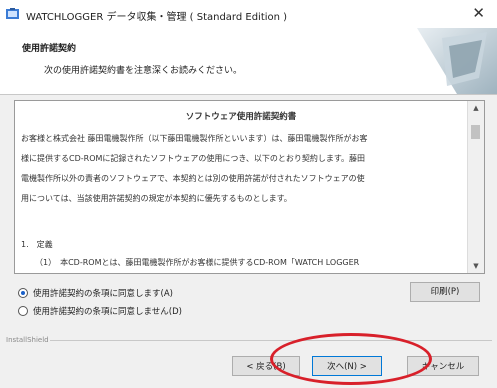 The height and width of the screenshot is (388, 497). What do you see at coordinates (143, 71) in the screenshot?
I see `page-subtitle: 次の使用許諾契約書を注意深くお読みください。` at bounding box center [143, 71].